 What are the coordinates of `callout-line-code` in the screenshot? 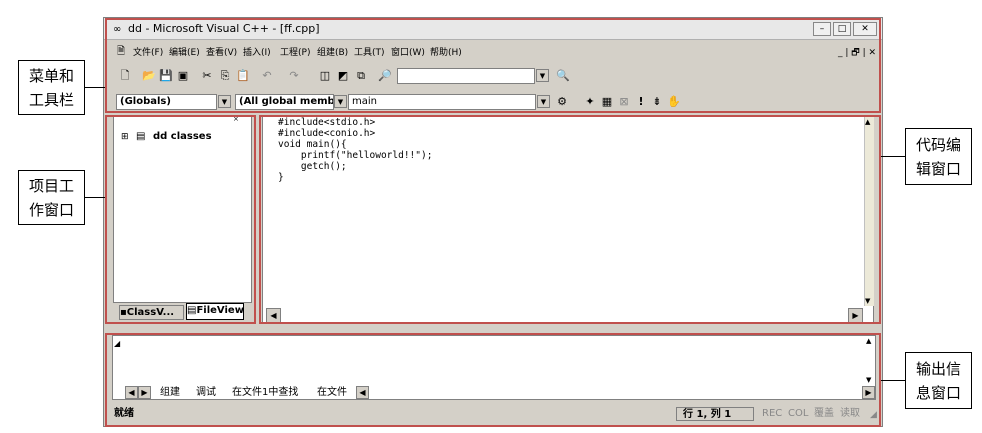 It's located at (893, 156).